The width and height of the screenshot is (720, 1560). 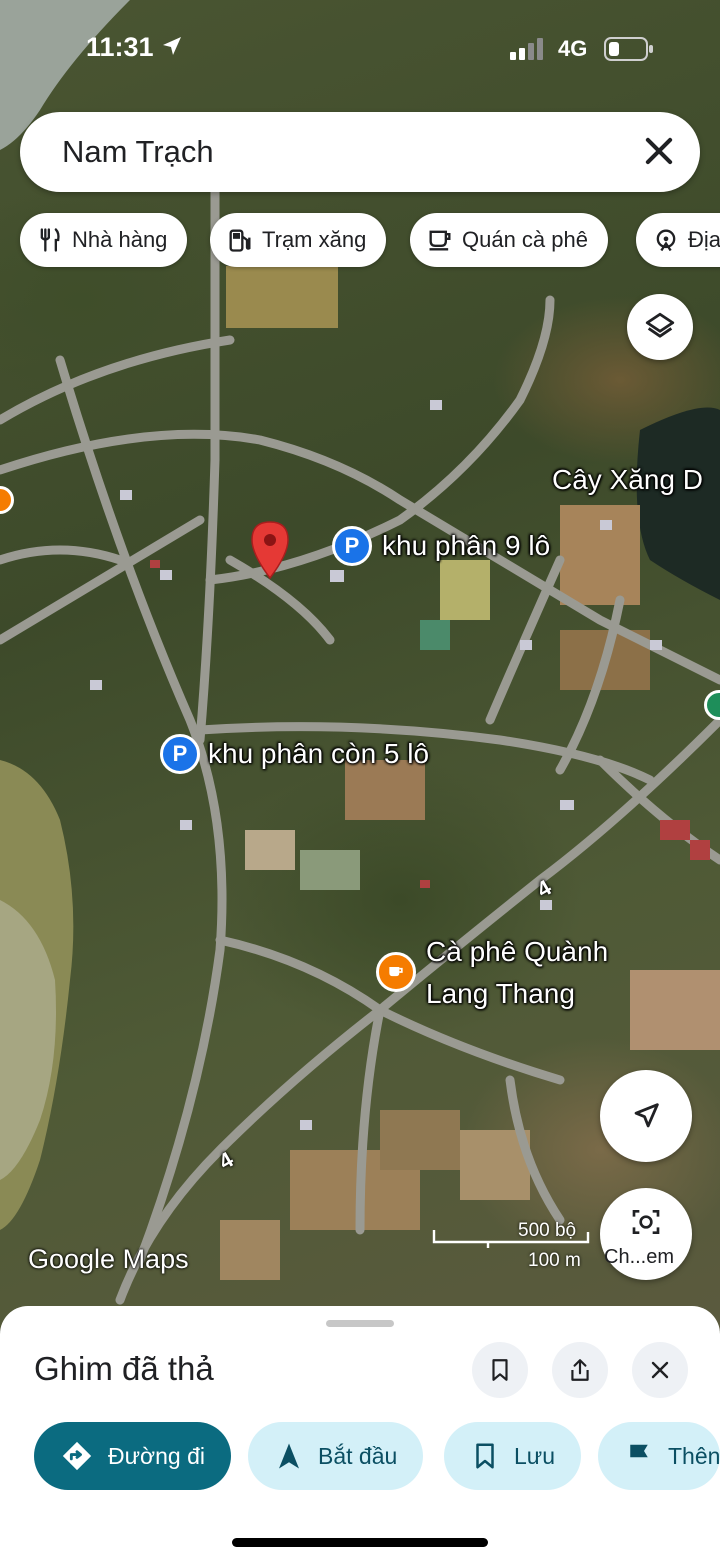 I want to click on layers-button, so click(x=660, y=327).